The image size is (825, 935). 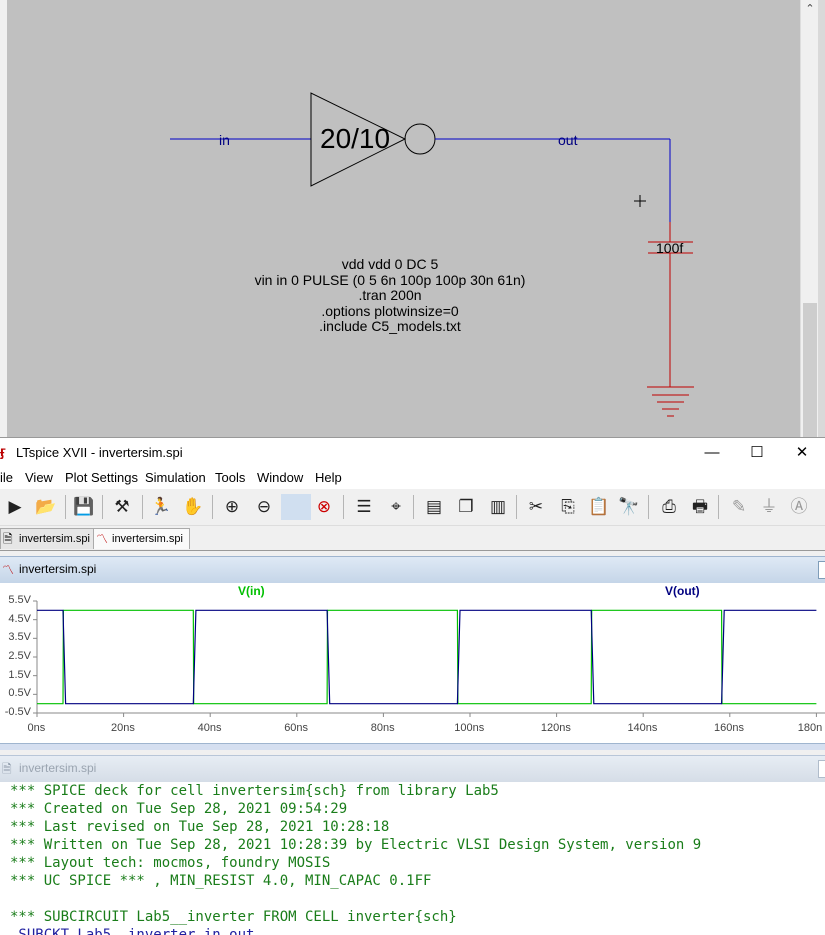 I want to click on cascade-icon: ❐, so click(x=466, y=507).